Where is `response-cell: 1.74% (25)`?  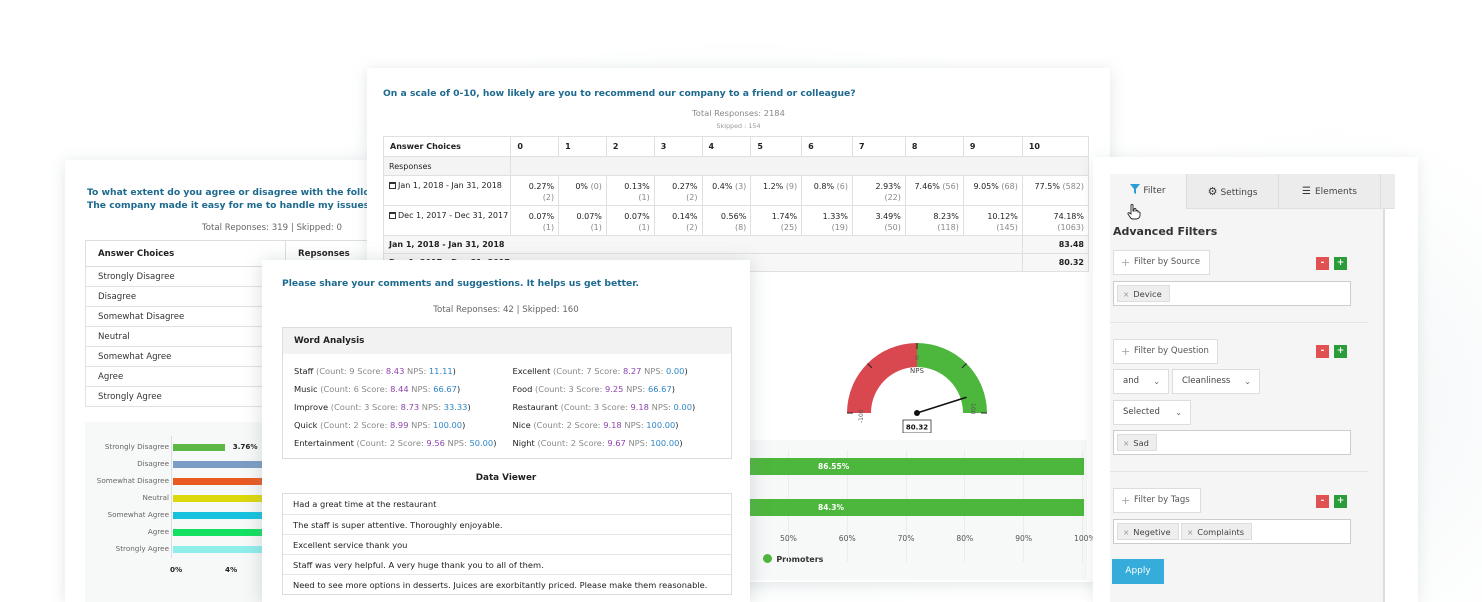
response-cell: 1.74% (25) is located at coordinates (776, 220).